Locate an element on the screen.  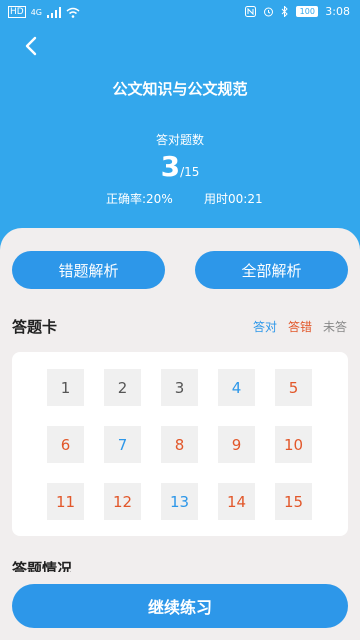
signal-text: 4G is located at coordinates (36, 12).